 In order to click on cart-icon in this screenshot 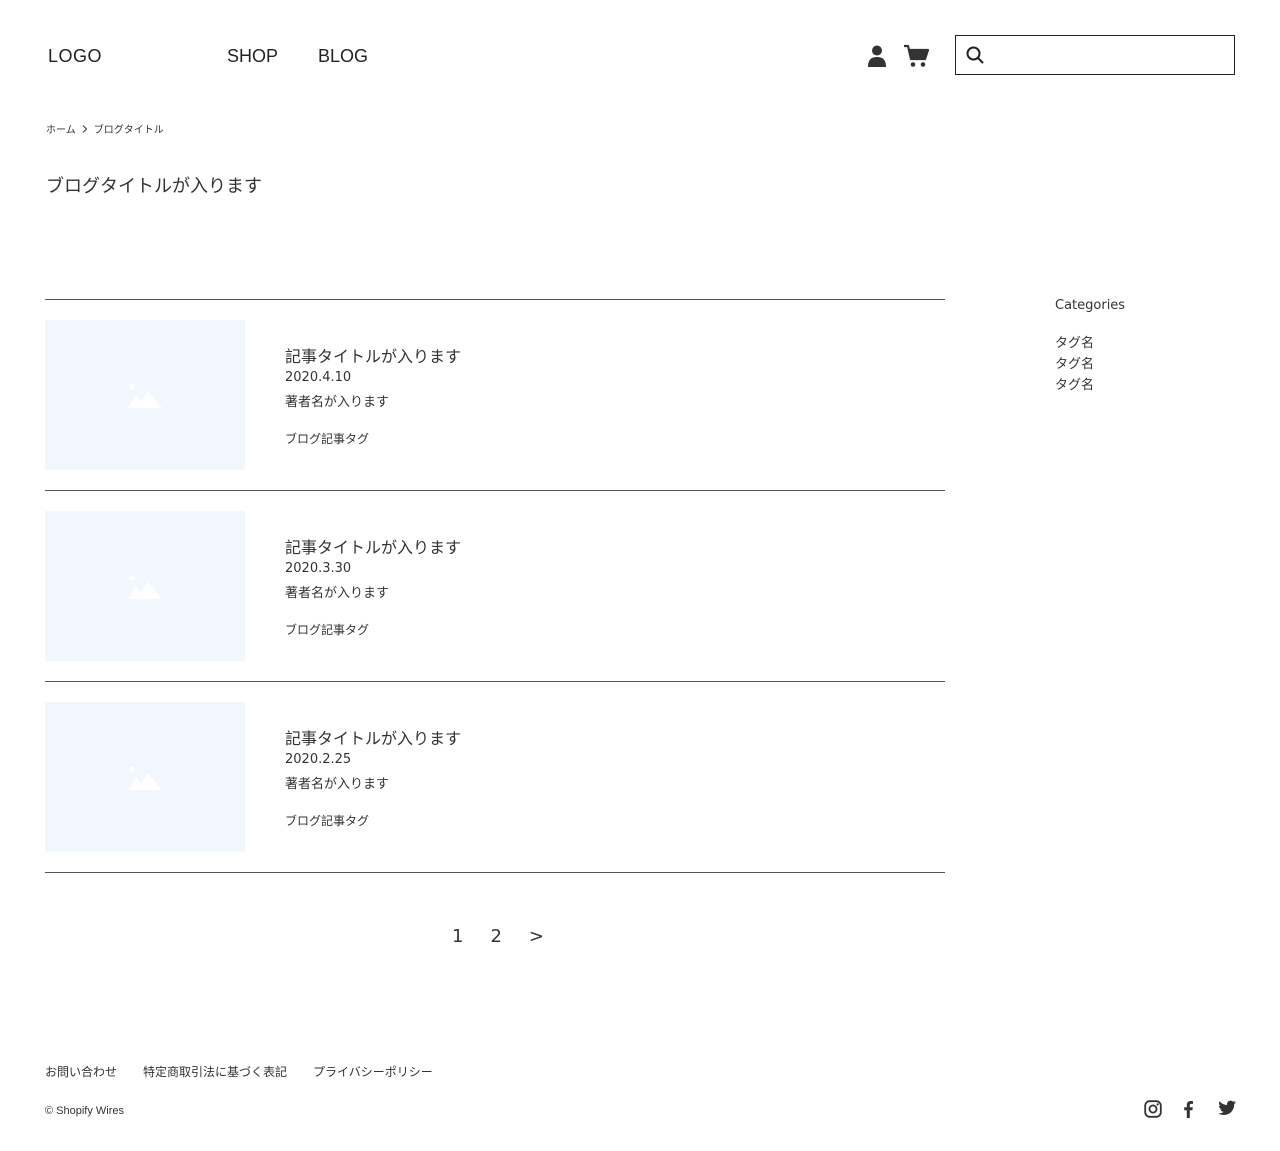, I will do `click(916, 58)`.